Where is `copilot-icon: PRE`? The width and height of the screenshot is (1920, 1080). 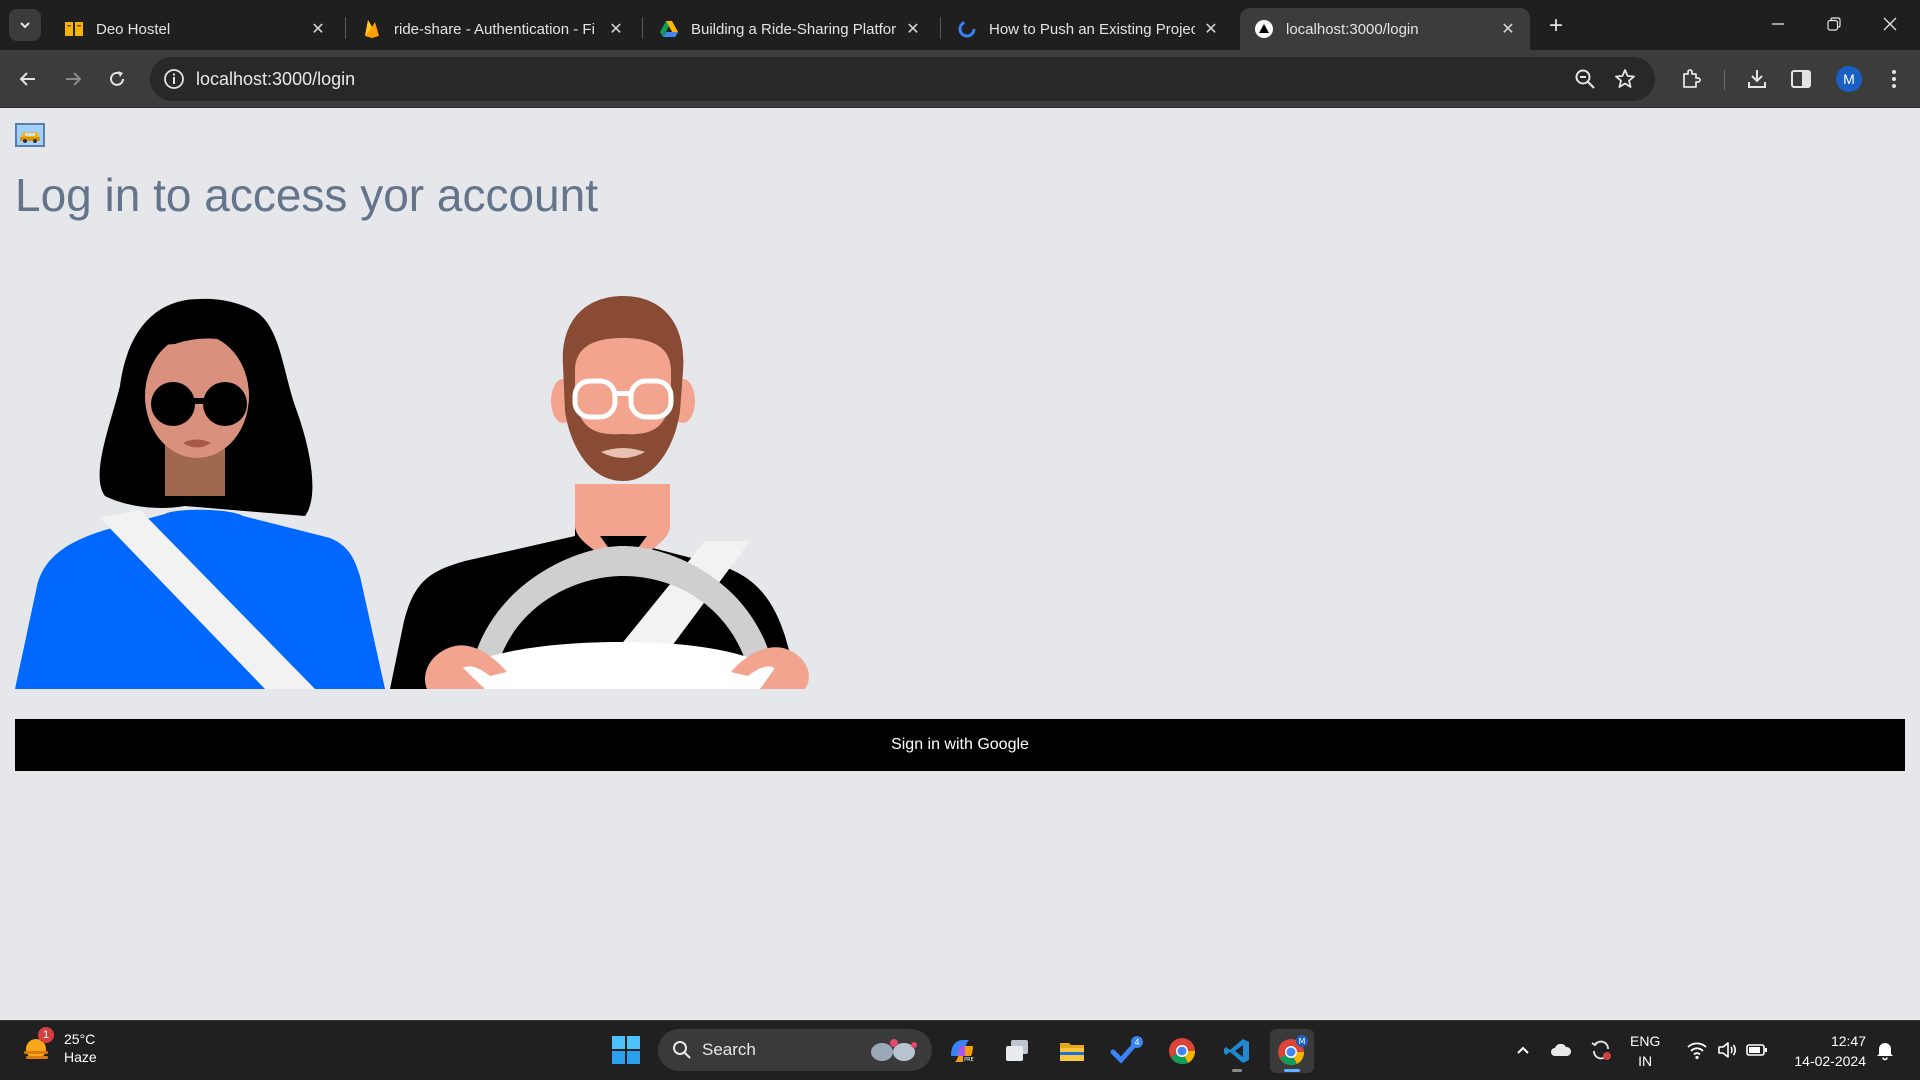
copilot-icon: PRE is located at coordinates (963, 1051).